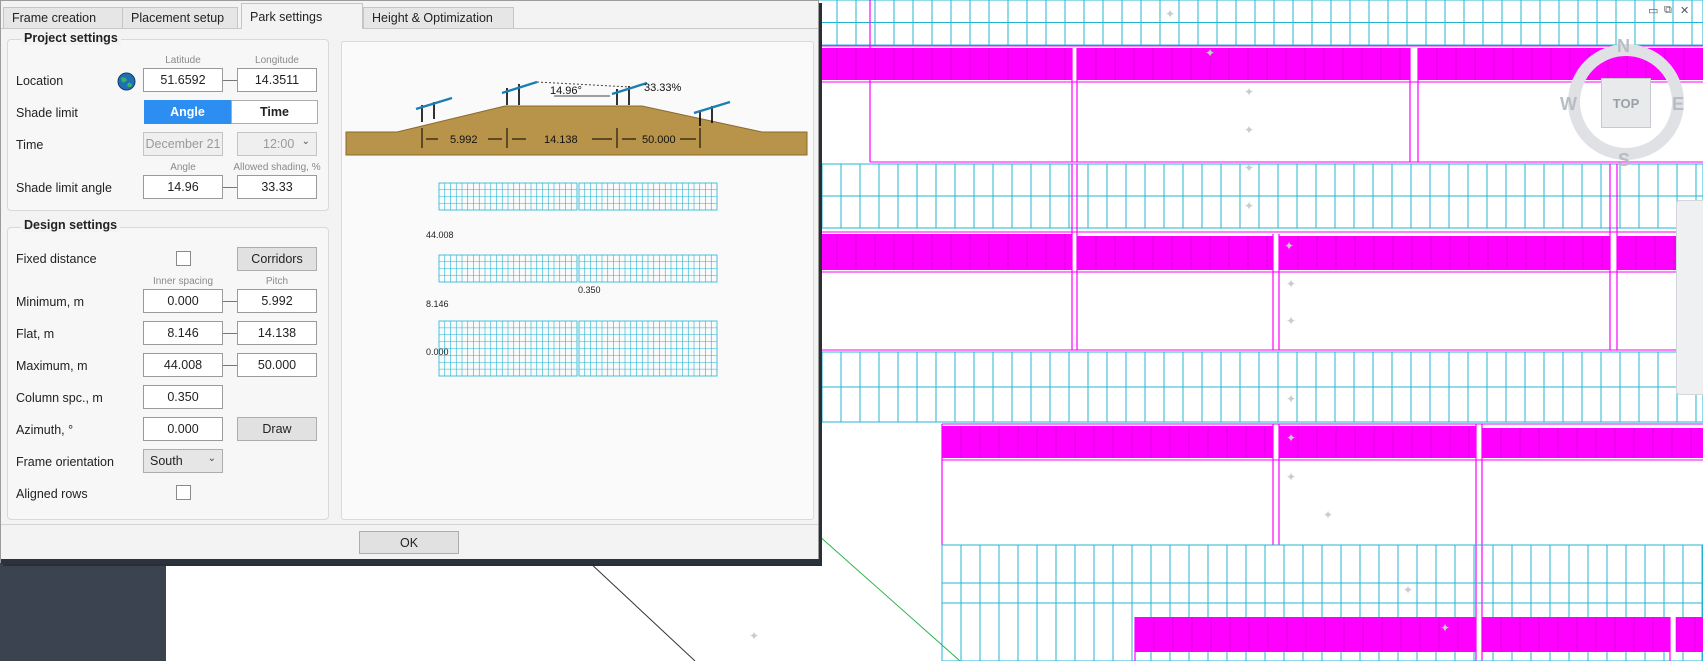  What do you see at coordinates (183, 281) in the screenshot?
I see `inner-spacing-caption: Inner spacing` at bounding box center [183, 281].